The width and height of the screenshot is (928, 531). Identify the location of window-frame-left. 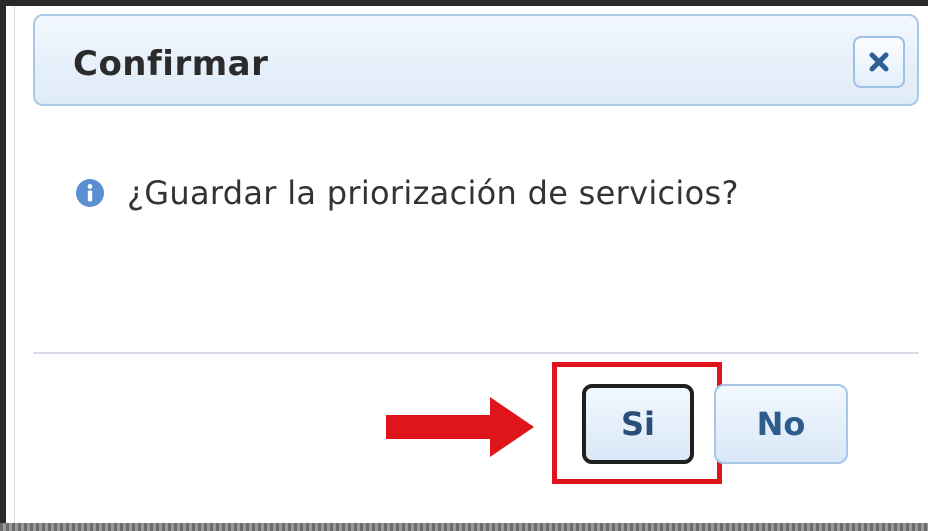
(3, 265).